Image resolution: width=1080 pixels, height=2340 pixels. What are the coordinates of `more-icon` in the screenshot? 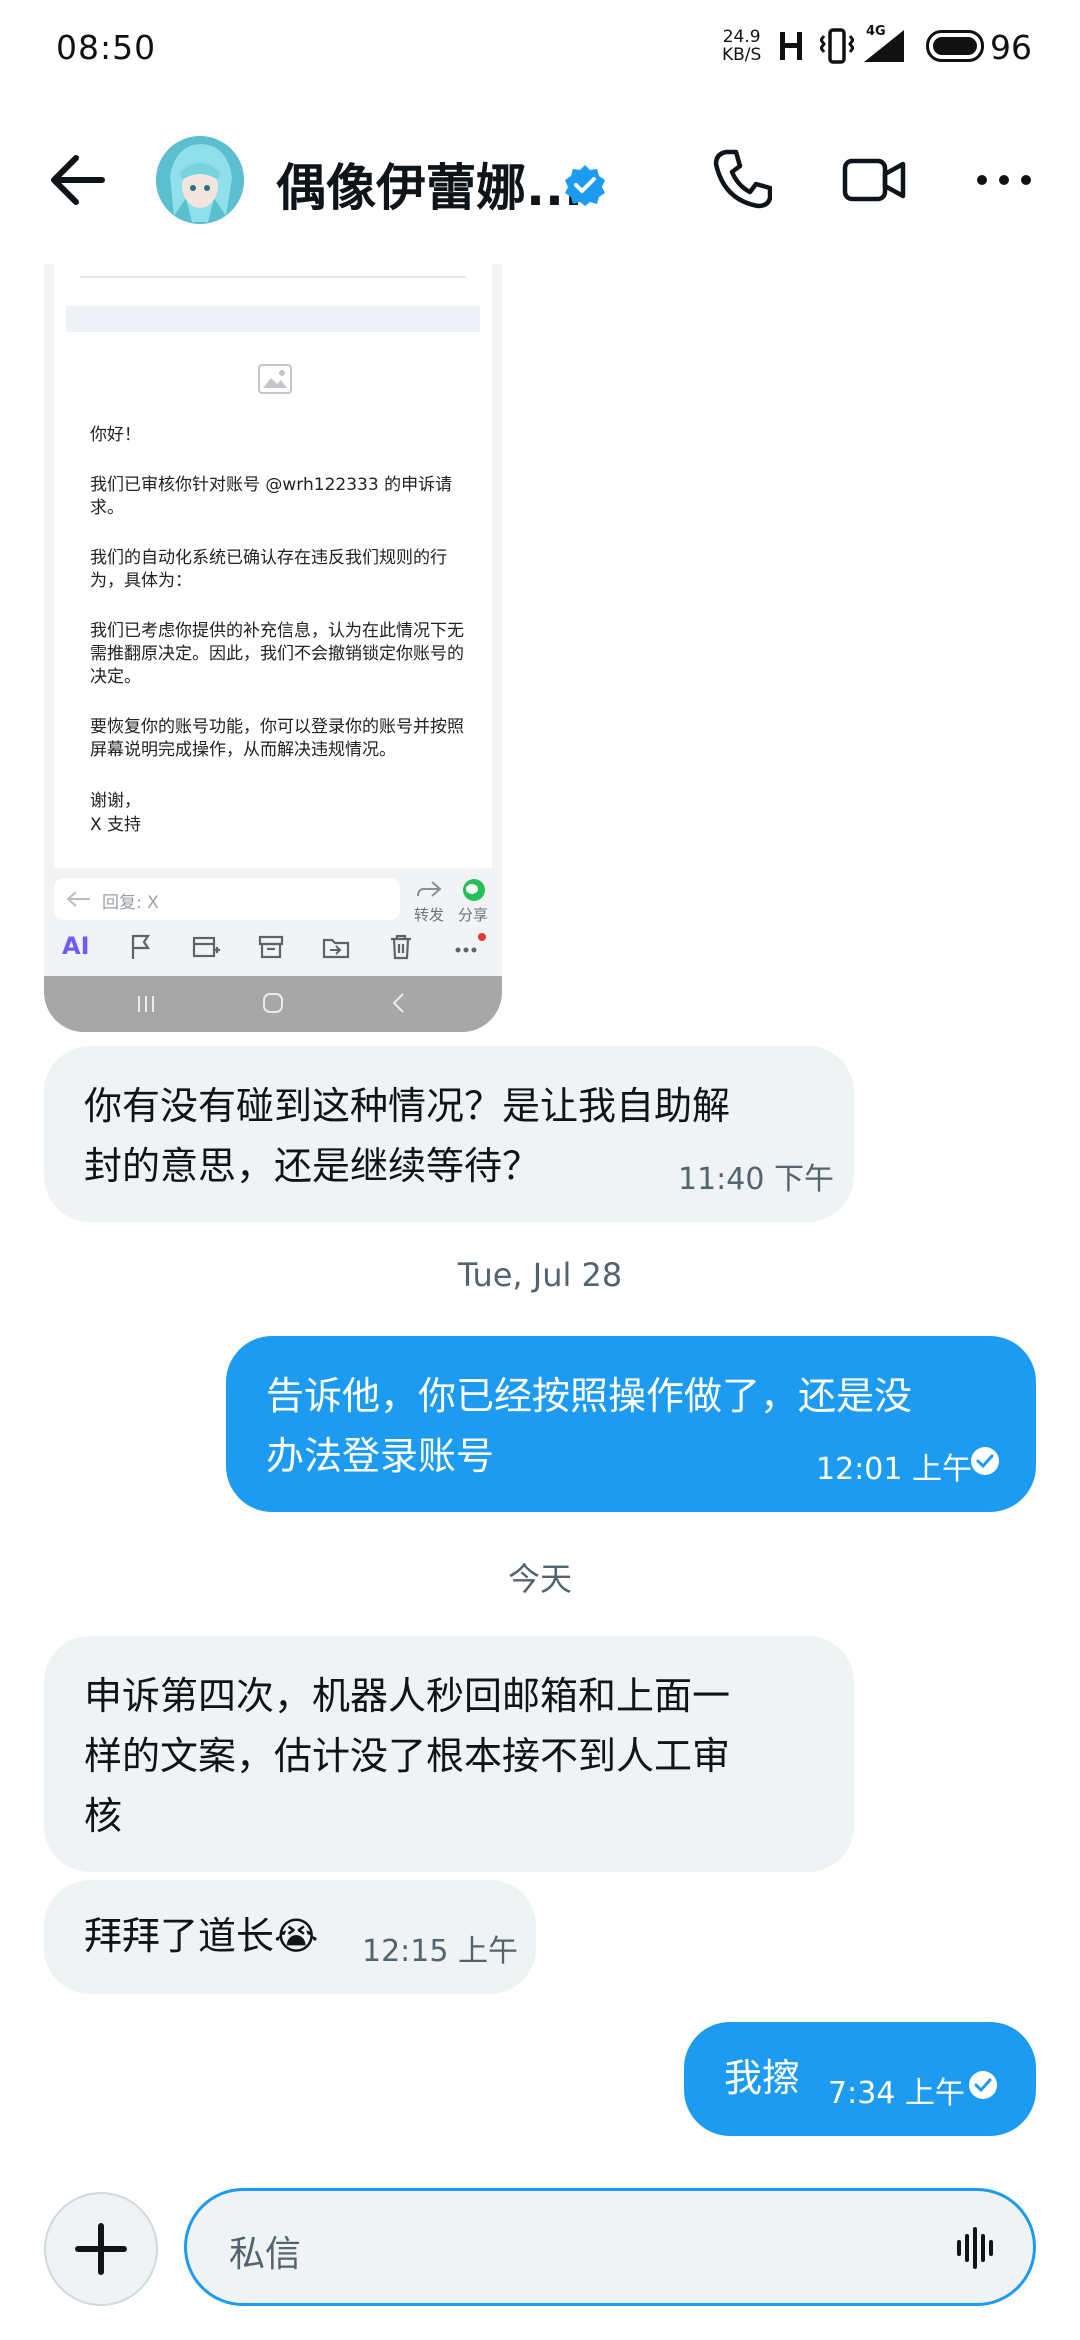 It's located at (470, 943).